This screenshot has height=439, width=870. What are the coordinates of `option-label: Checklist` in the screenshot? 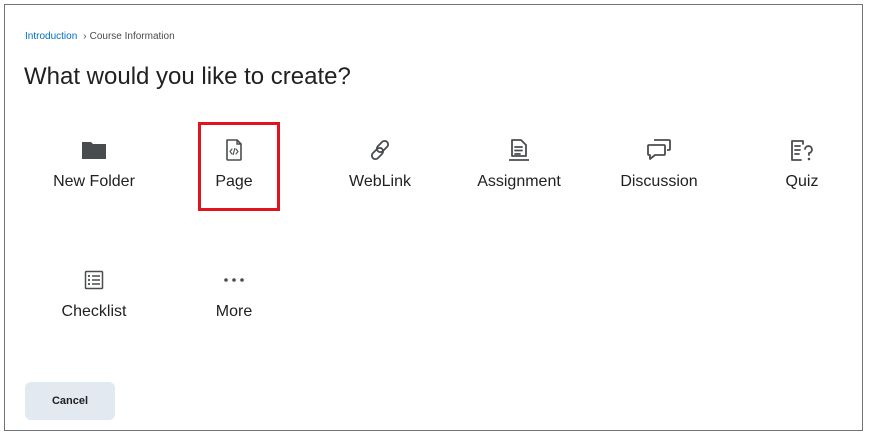 It's located at (94, 311).